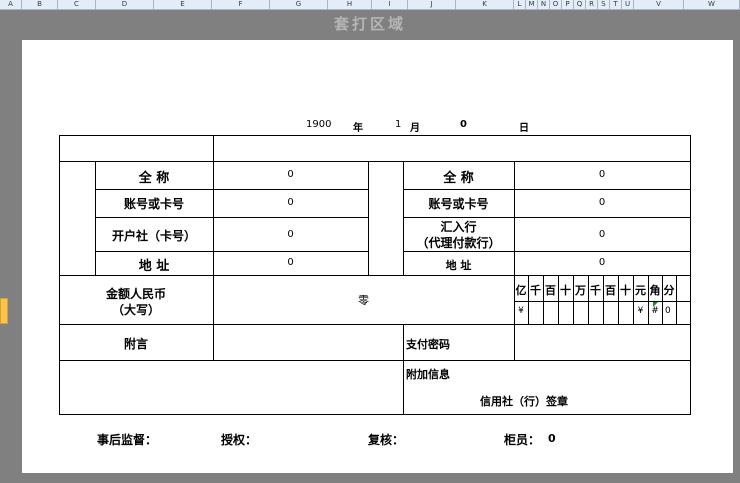 The image size is (740, 483). Describe the element at coordinates (655, 290) in the screenshot. I see `amount-unit: 角` at that location.